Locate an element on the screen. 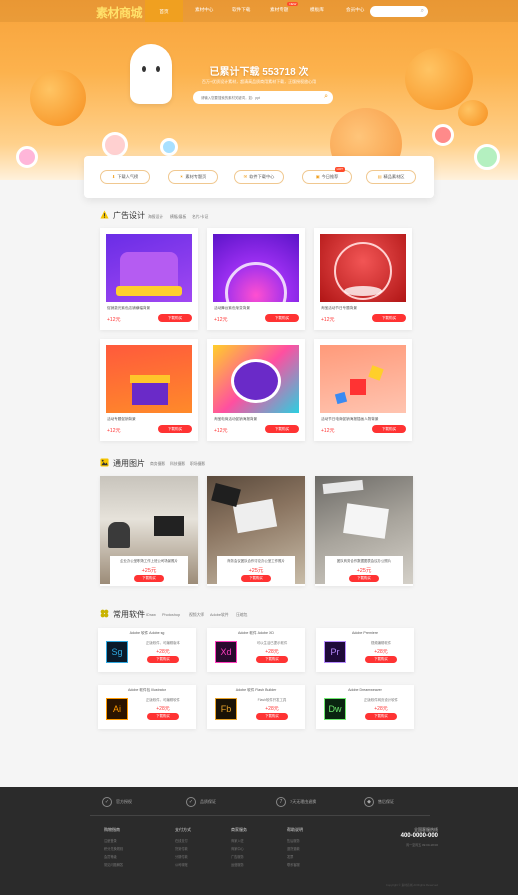 The height and width of the screenshot is (895, 518). hero-search-bar: ⌕ is located at coordinates (263, 97).